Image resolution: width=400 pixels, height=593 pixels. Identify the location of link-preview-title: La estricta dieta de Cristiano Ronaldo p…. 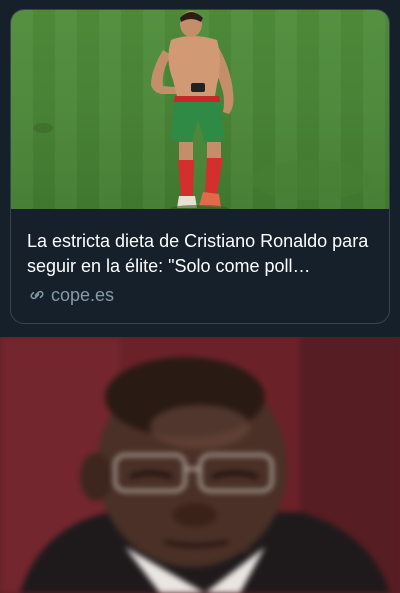
(202, 254).